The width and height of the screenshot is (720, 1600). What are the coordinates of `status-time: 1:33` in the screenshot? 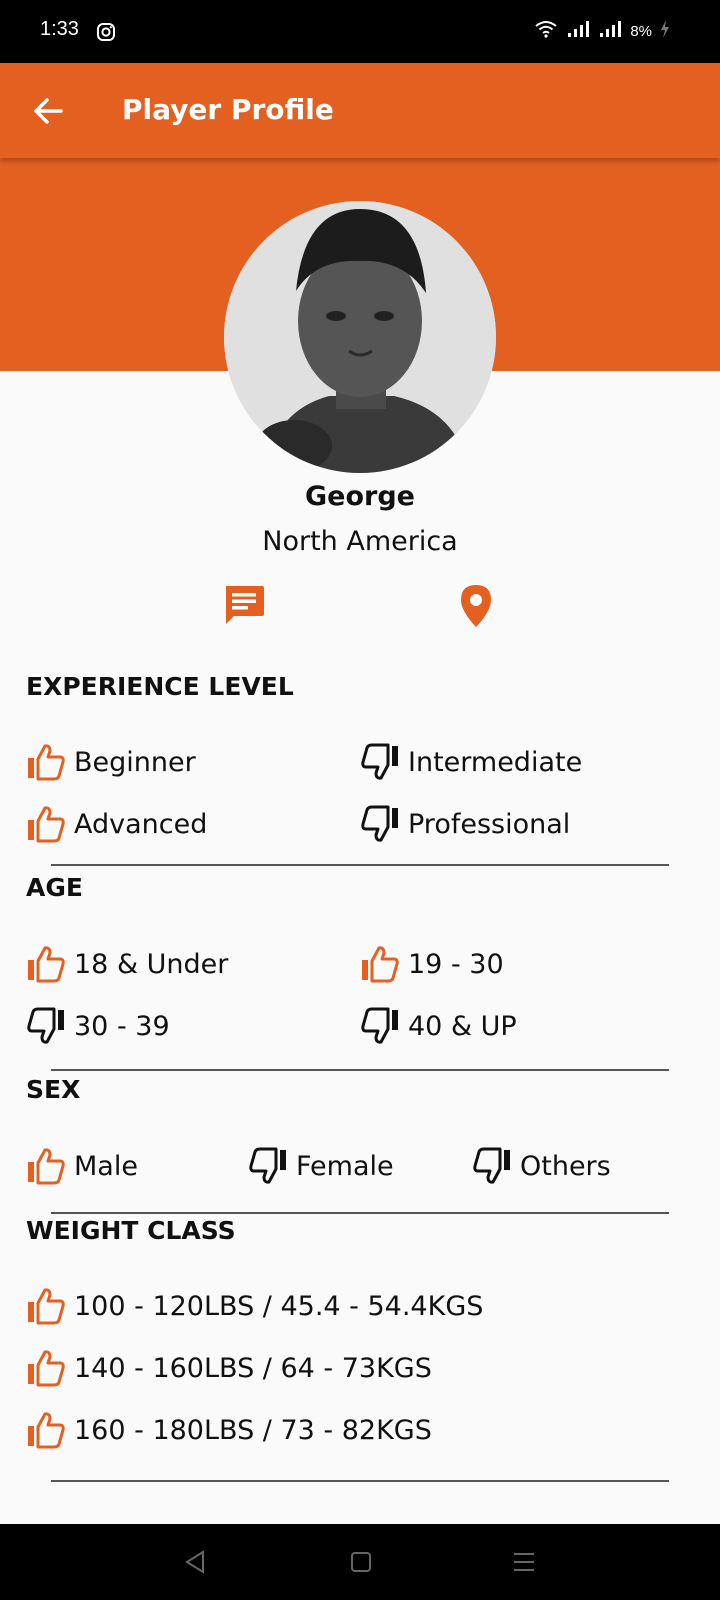 It's located at (59, 29).